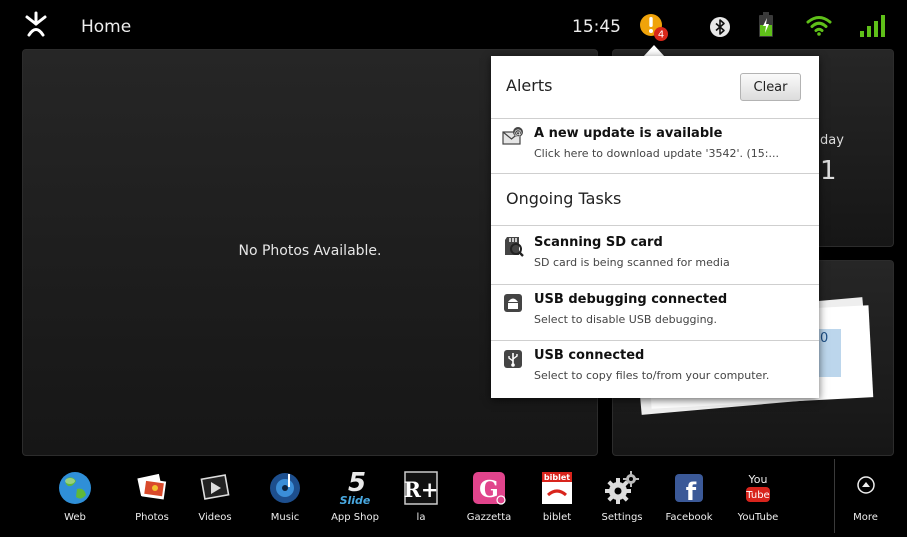 This screenshot has height=537, width=907. I want to click on app-web: Web, so click(75, 496).